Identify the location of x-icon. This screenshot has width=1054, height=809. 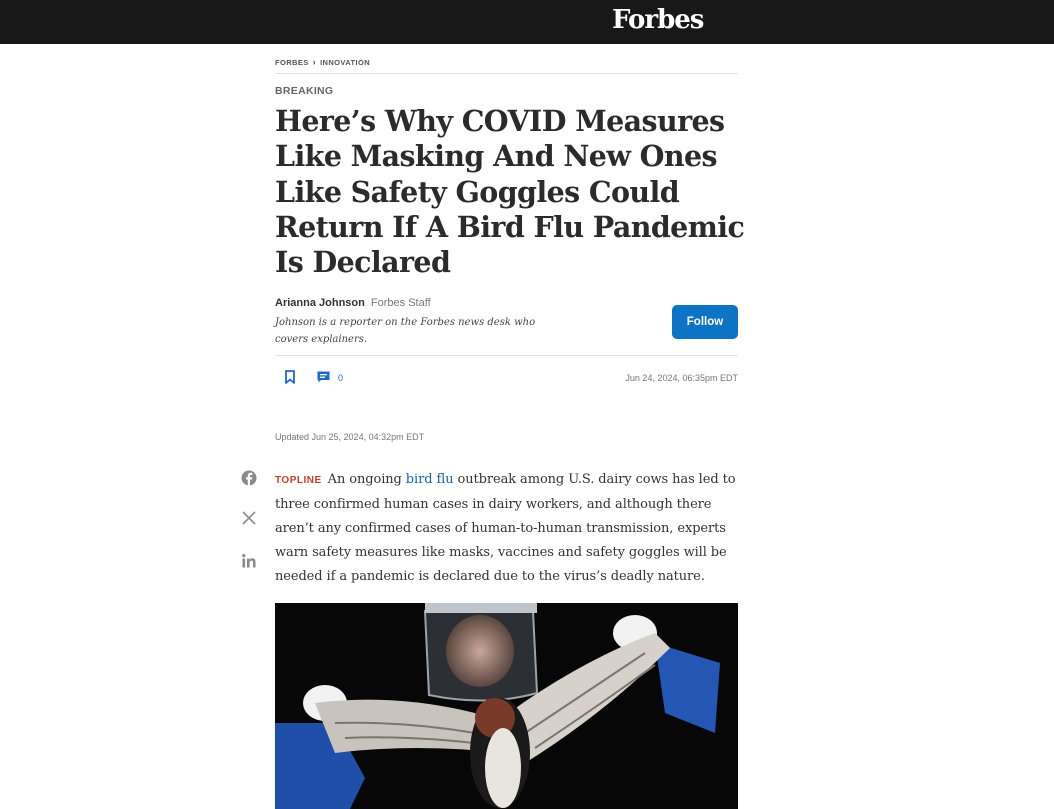
(249, 518).